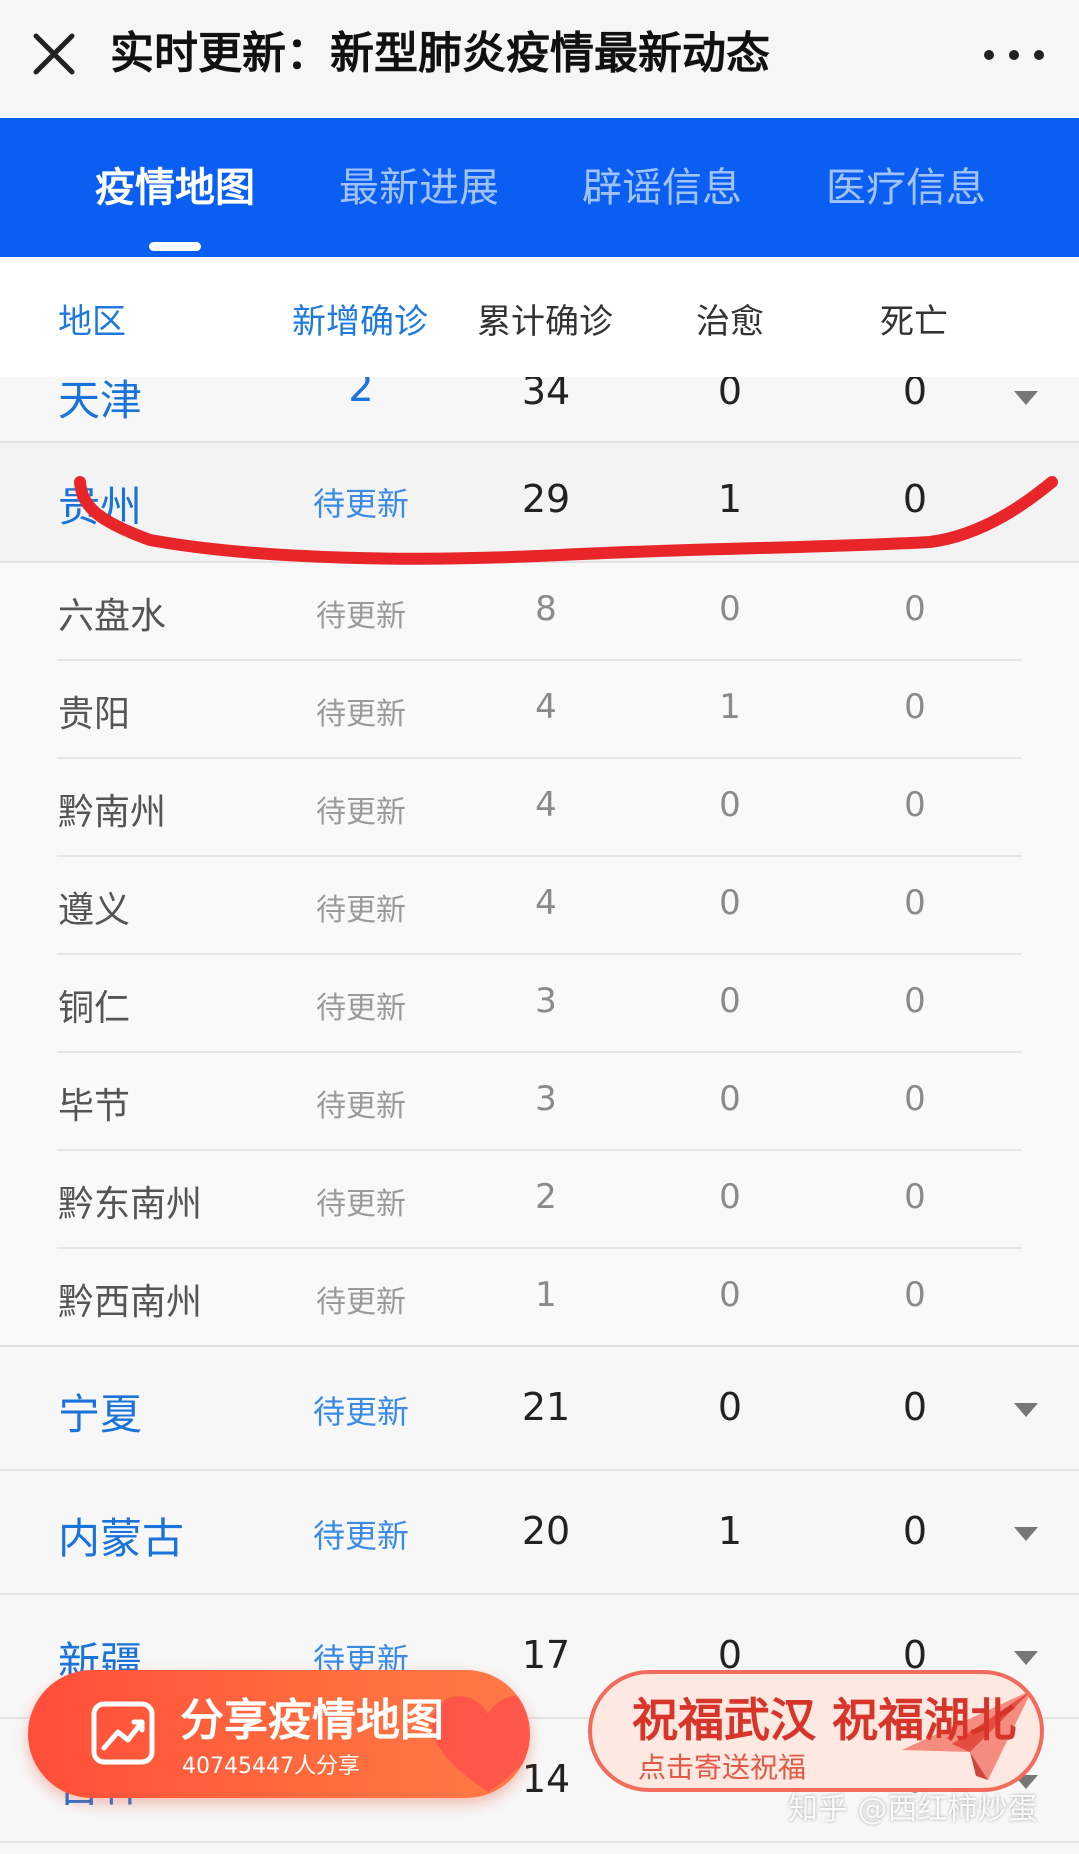 The height and width of the screenshot is (1854, 1079). What do you see at coordinates (361, 394) in the screenshot?
I see `new-confirmed-value: 2` at bounding box center [361, 394].